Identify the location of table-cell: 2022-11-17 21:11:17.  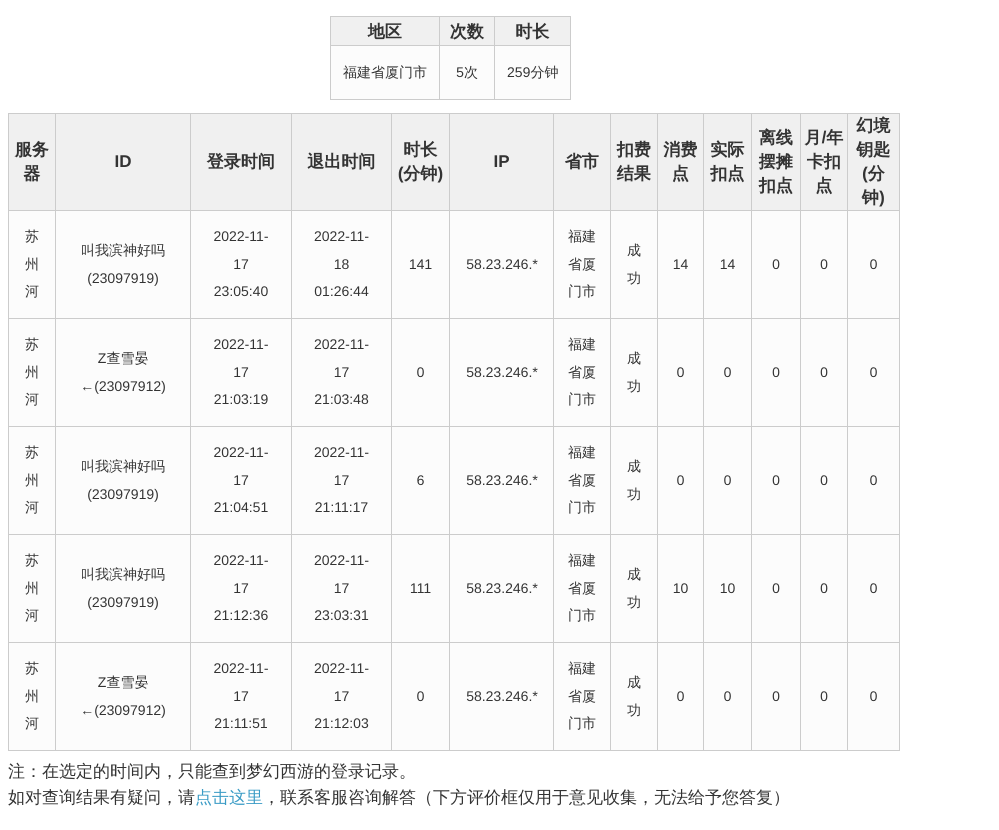
(342, 480).